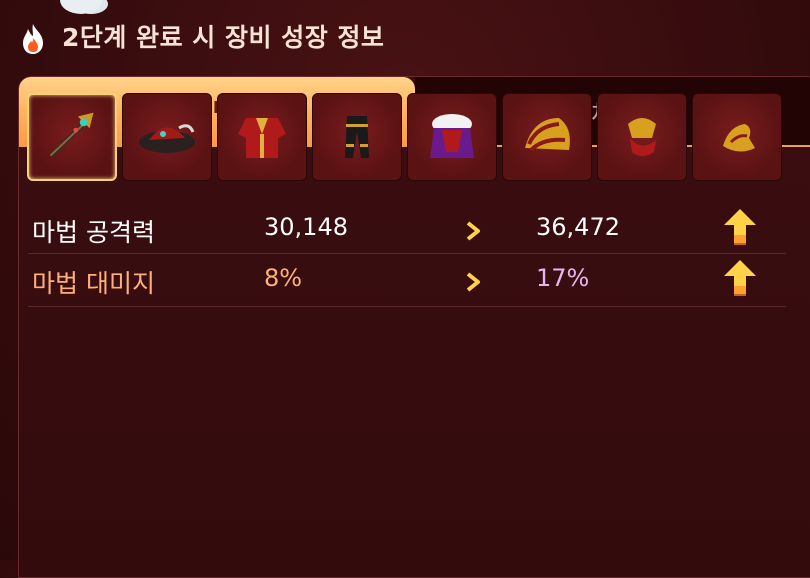 Image resolution: width=810 pixels, height=578 pixels. I want to click on hat-icon, so click(167, 138).